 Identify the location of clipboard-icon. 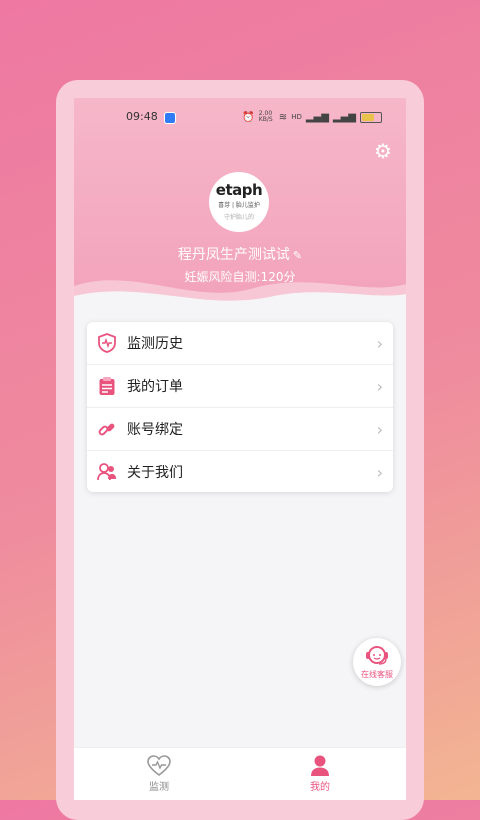
(107, 386).